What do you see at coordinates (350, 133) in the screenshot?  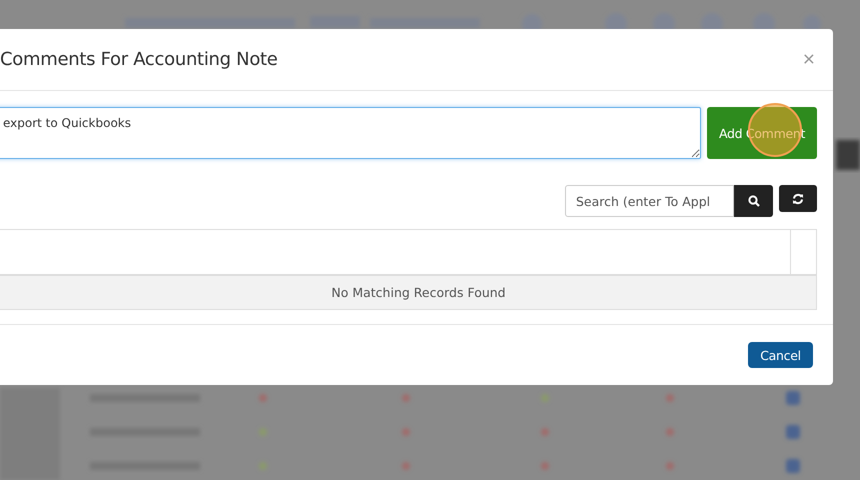 I see `comment-field: export to Quickbooks` at bounding box center [350, 133].